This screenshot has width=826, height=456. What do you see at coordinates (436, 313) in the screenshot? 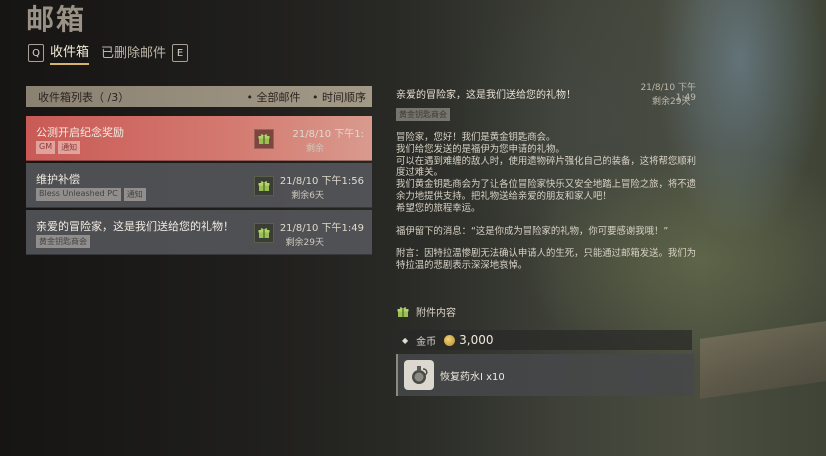
I see `attachment-label: 附件内容` at bounding box center [436, 313].